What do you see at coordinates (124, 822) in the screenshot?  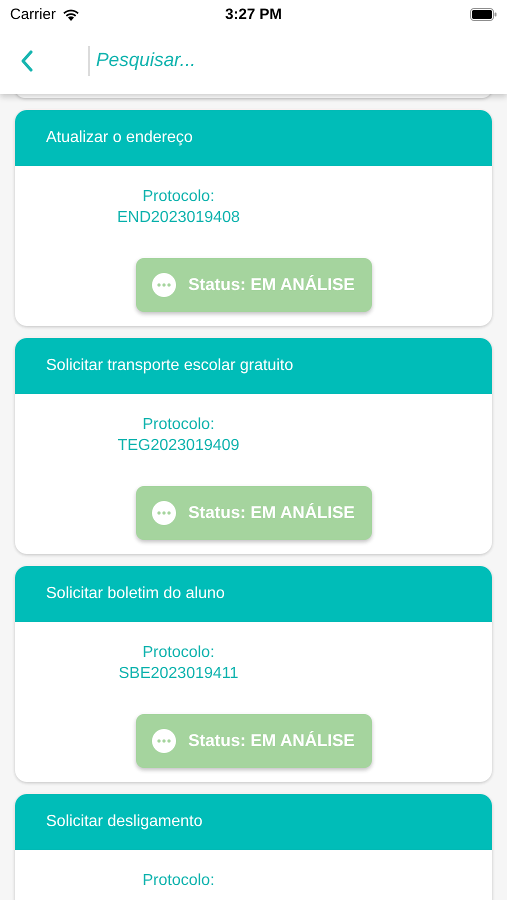 I see `request-title: Solicitar desligamento` at bounding box center [124, 822].